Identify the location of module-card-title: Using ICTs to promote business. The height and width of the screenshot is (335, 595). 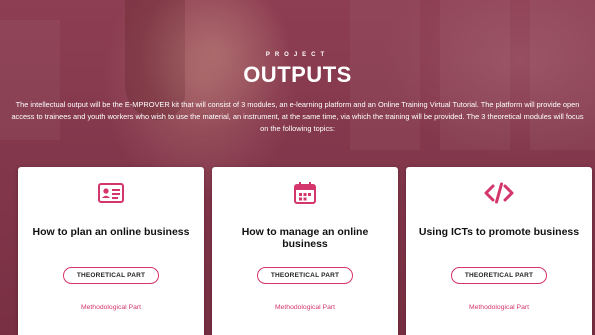
(499, 232).